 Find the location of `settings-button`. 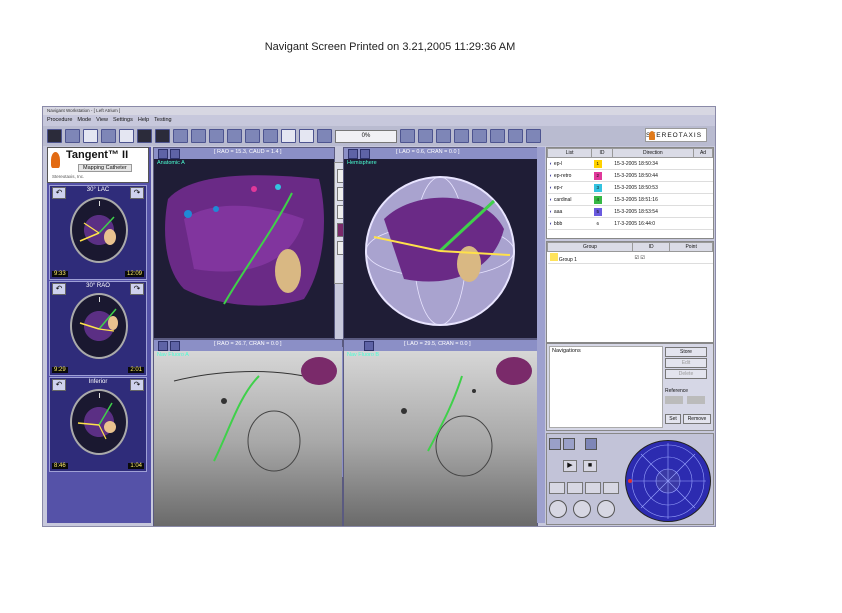

settings-button is located at coordinates (591, 444).